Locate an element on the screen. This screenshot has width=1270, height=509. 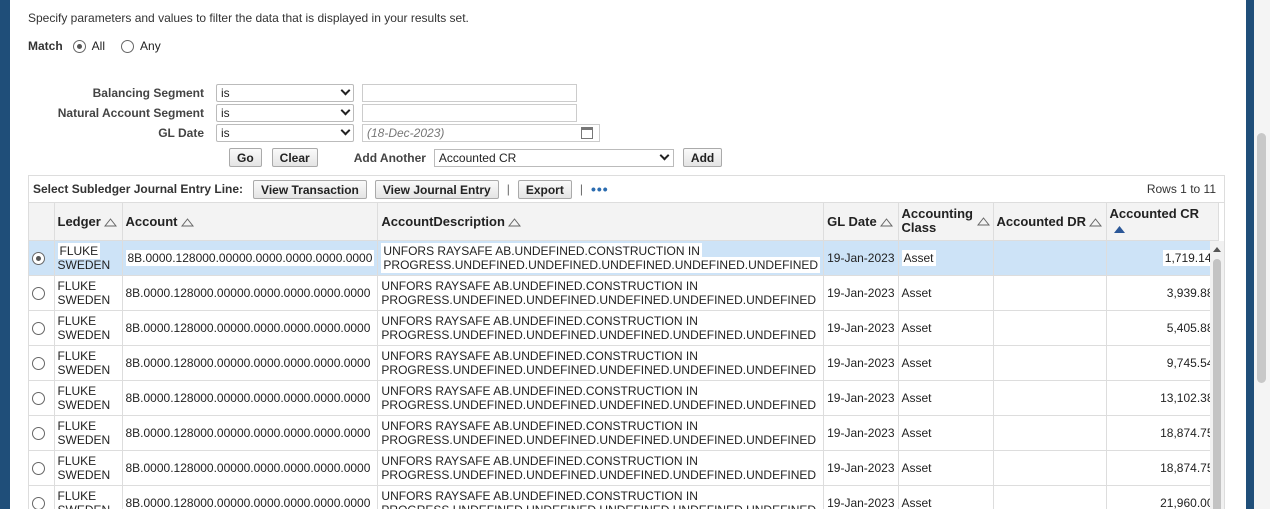
accounted-cr-value: 5,405.88 is located at coordinates (1190, 327).